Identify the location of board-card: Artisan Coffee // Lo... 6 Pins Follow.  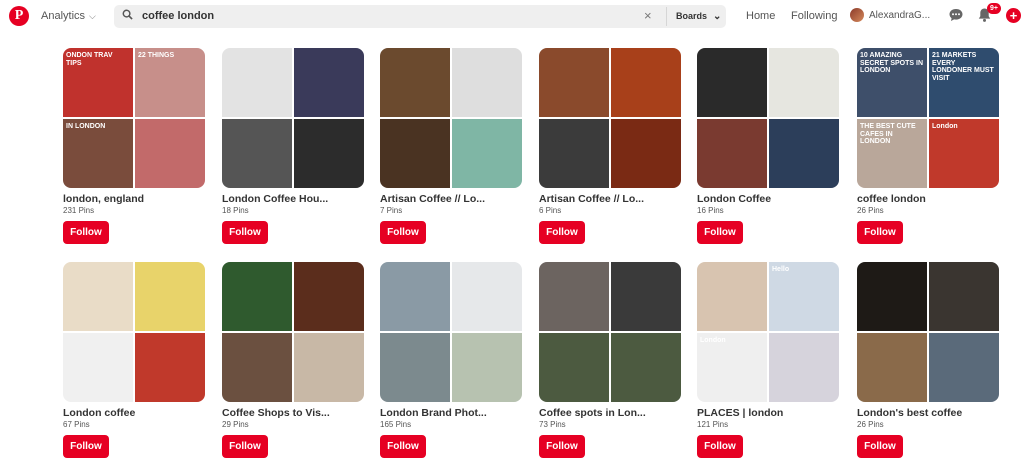
(610, 146).